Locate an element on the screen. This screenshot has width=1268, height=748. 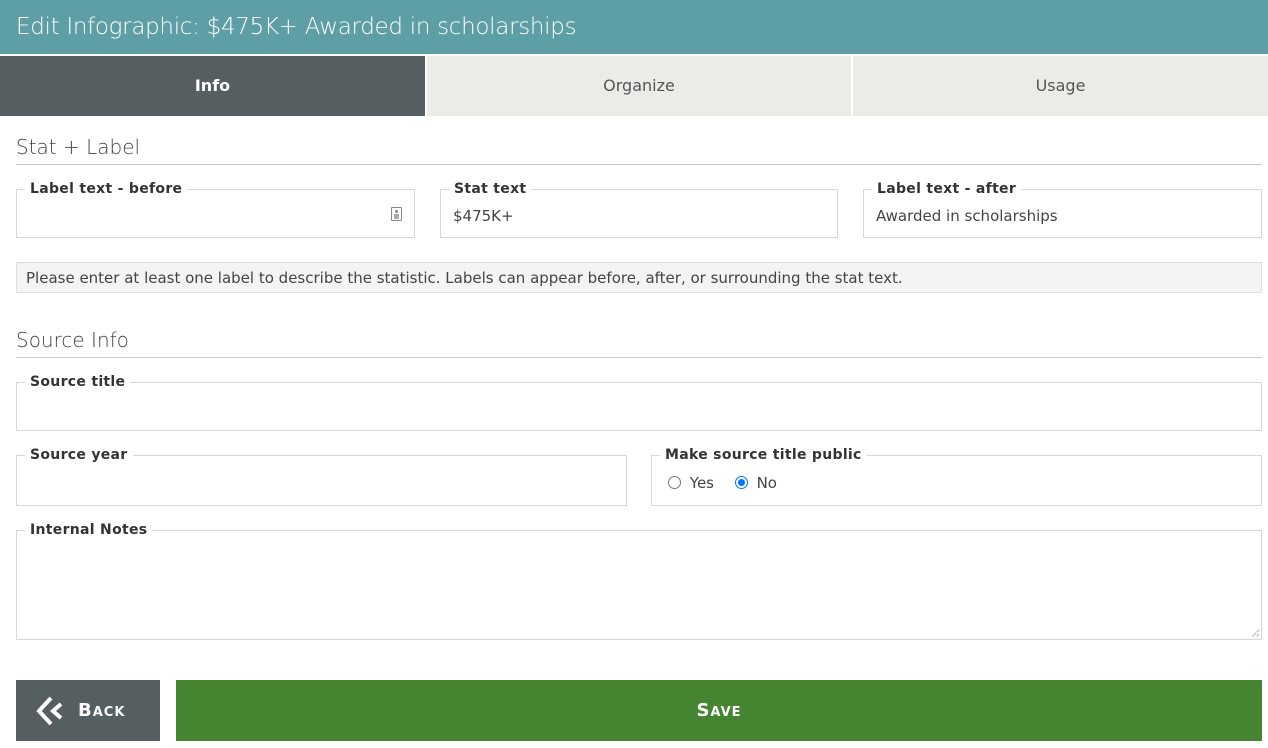
tab-organize: Organize is located at coordinates (639, 86).